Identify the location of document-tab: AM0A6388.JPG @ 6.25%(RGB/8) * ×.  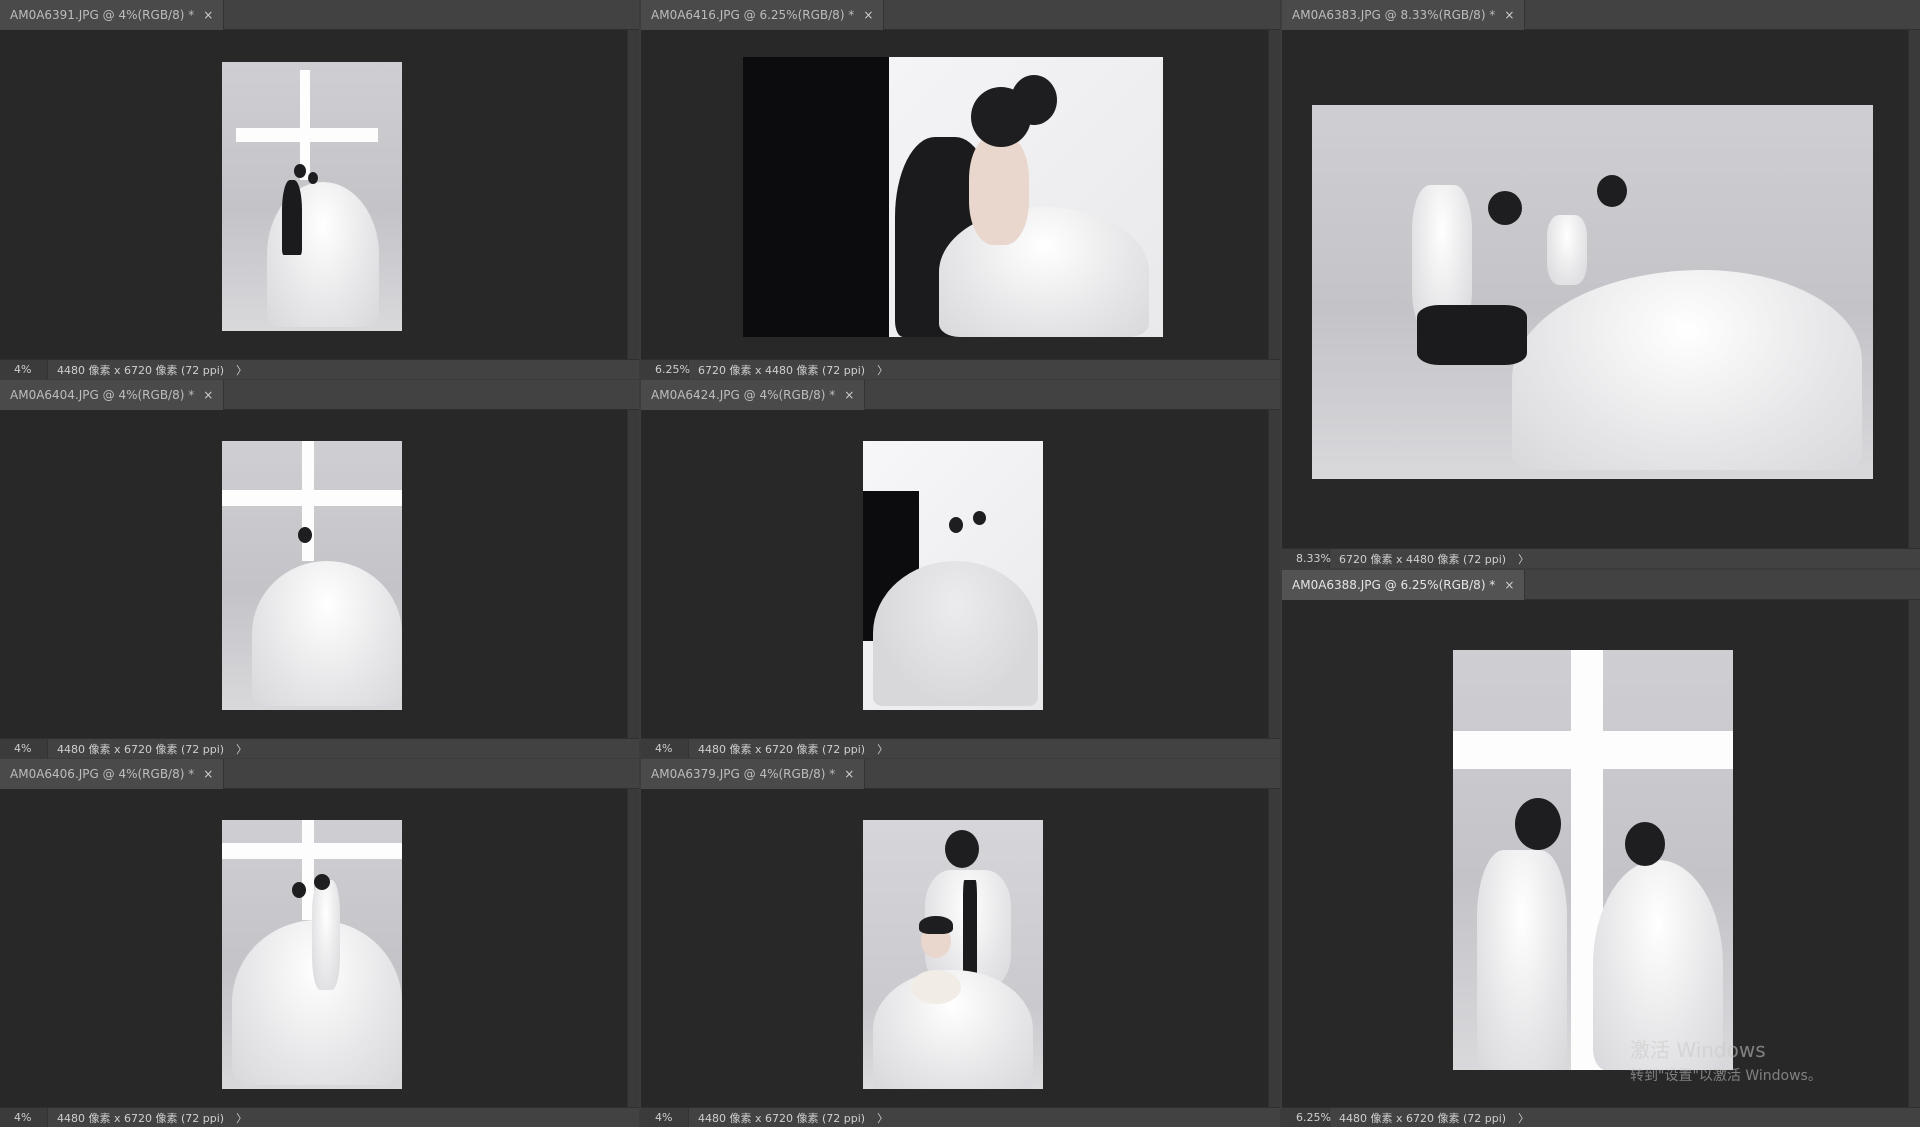
(1404, 585).